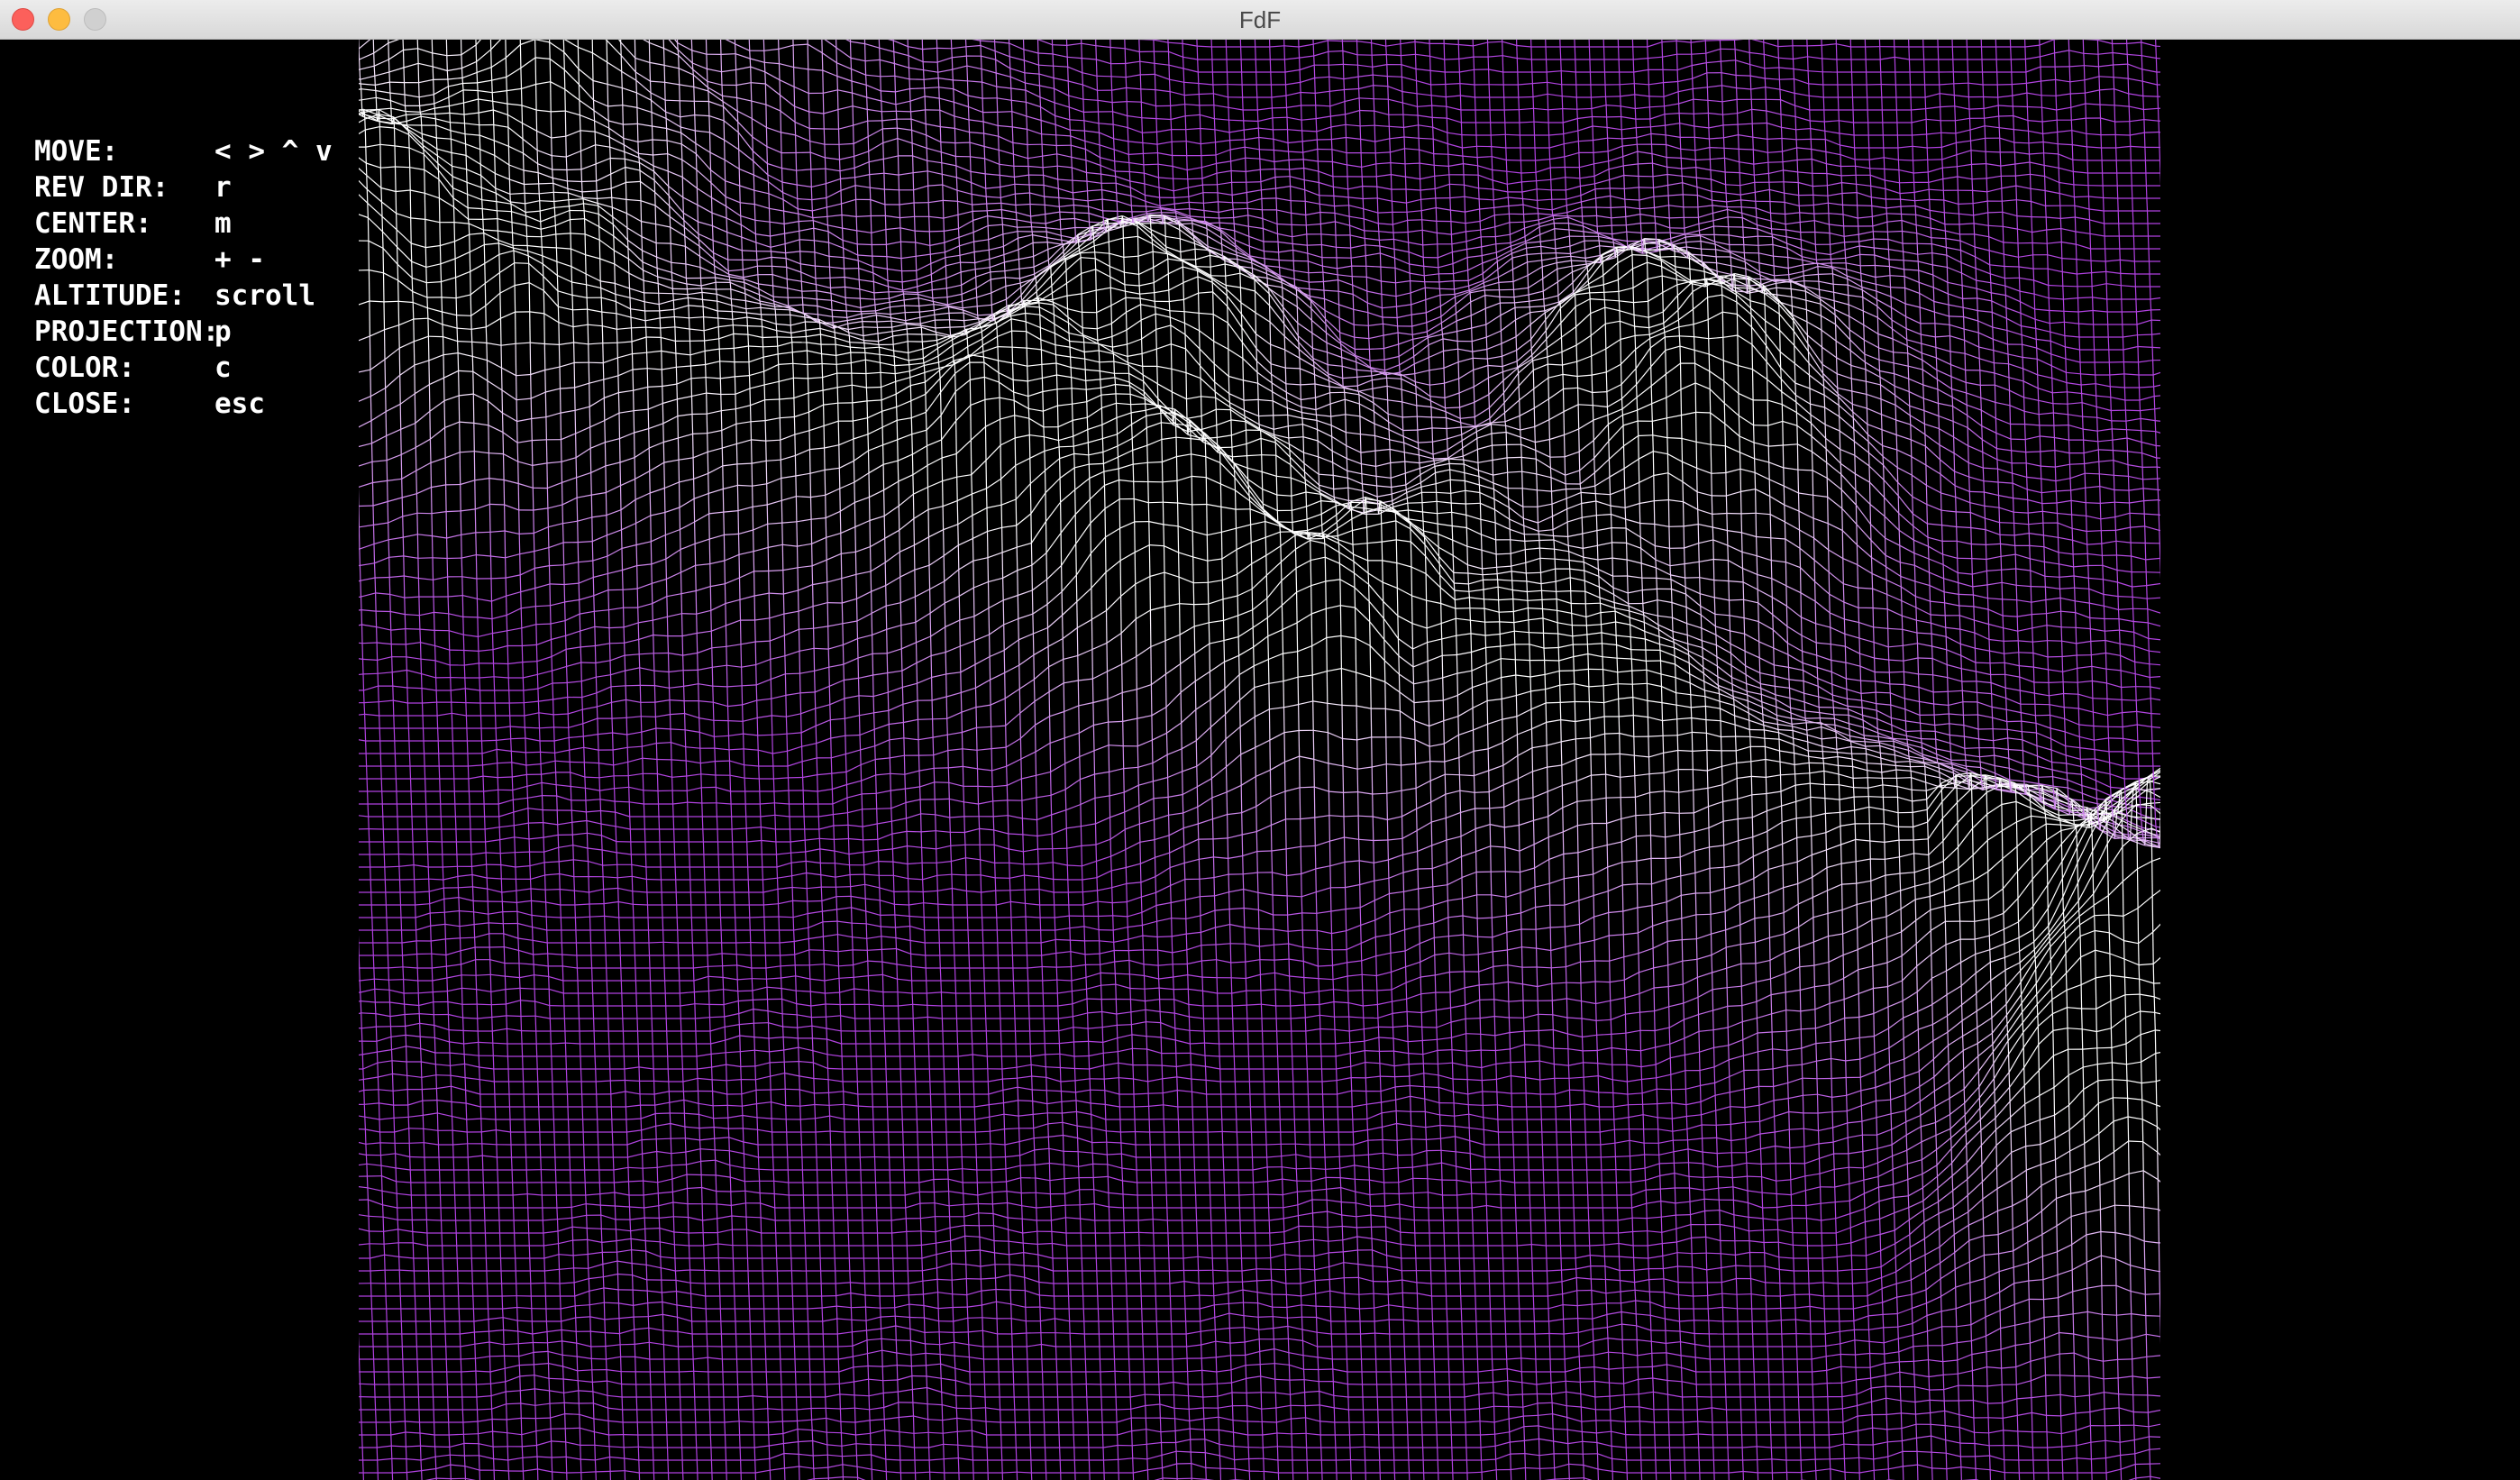  Describe the element at coordinates (274, 151) in the screenshot. I see `help-key: < > ^ v` at that location.